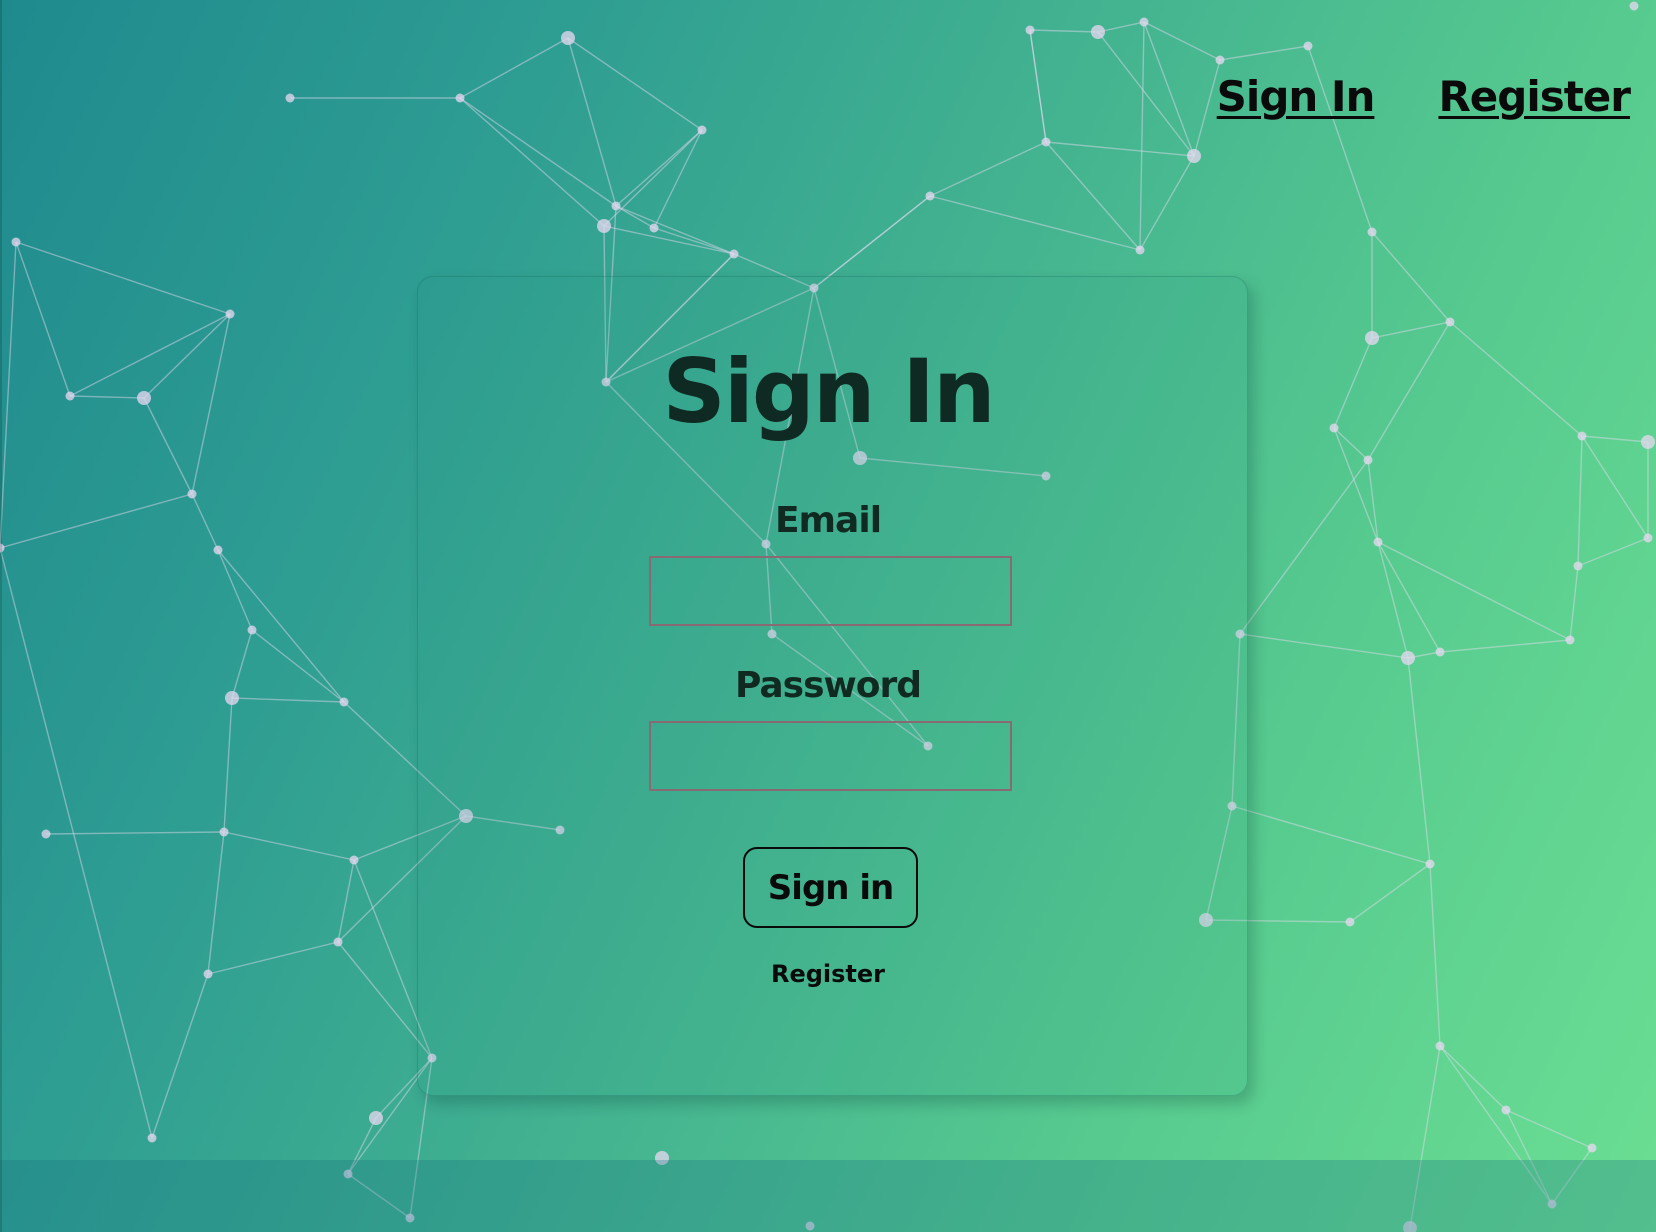  What do you see at coordinates (1, 616) in the screenshot?
I see `window-edge` at bounding box center [1, 616].